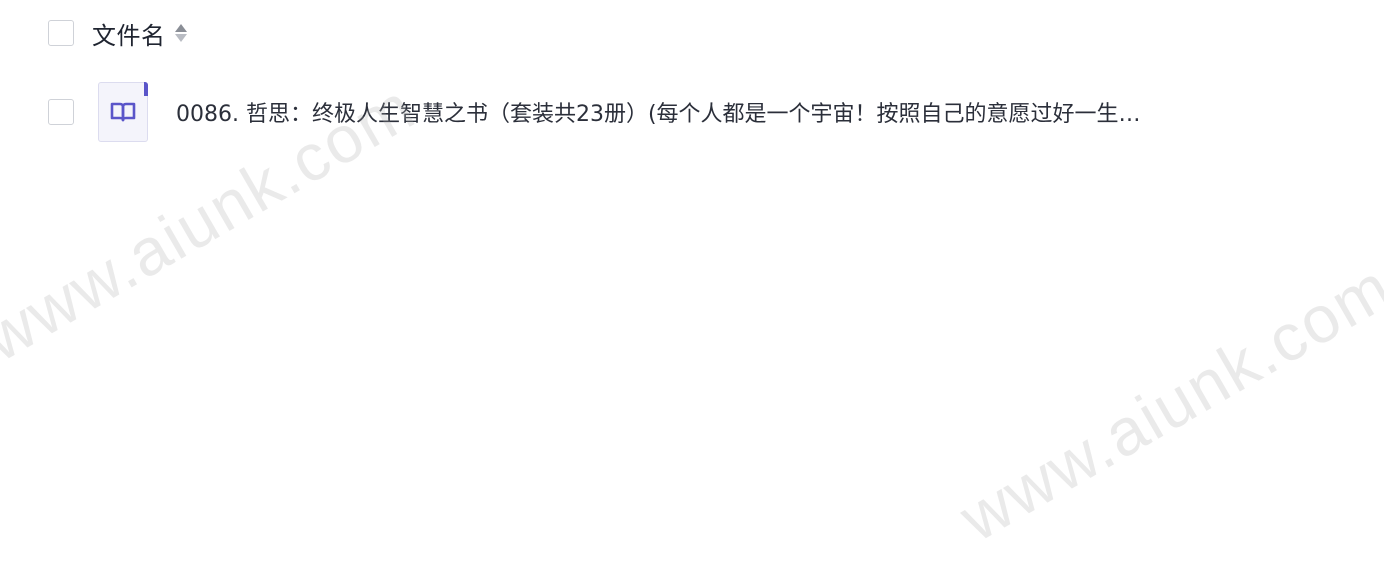 This screenshot has height=588, width=1384. I want to click on book-file-icon, so click(123, 112).